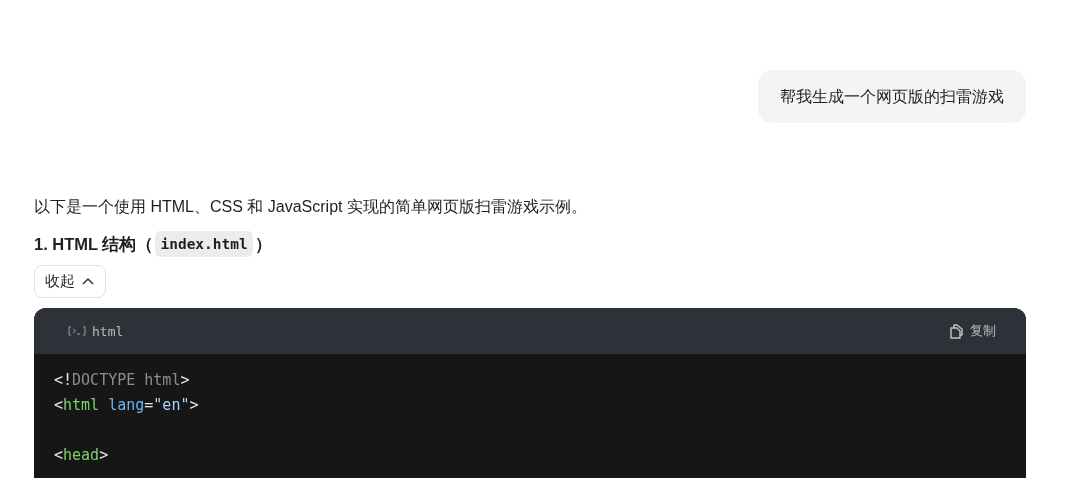  Describe the element at coordinates (311, 207) in the screenshot. I see `reply-paragraph: 以下是一个使用 HTML、CSS 和 JavaScript 实现的简单网页版扫雷游戏示例。` at that location.